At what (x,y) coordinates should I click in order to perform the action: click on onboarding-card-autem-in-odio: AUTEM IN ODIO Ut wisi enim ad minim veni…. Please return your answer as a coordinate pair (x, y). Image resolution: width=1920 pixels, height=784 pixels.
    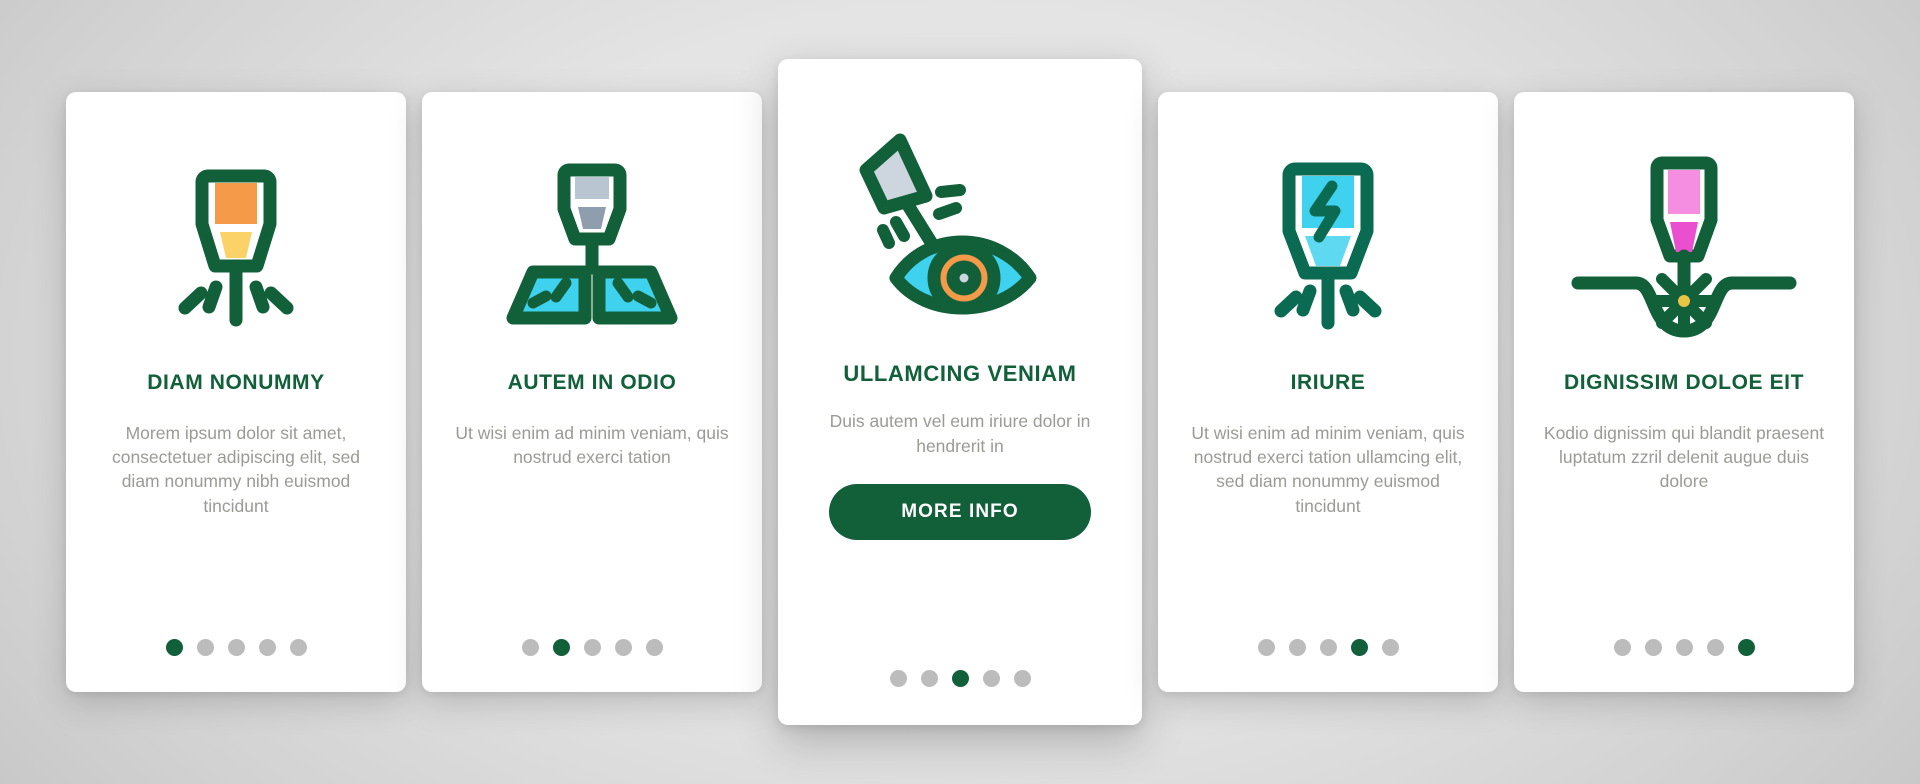
    Looking at the image, I should click on (592, 392).